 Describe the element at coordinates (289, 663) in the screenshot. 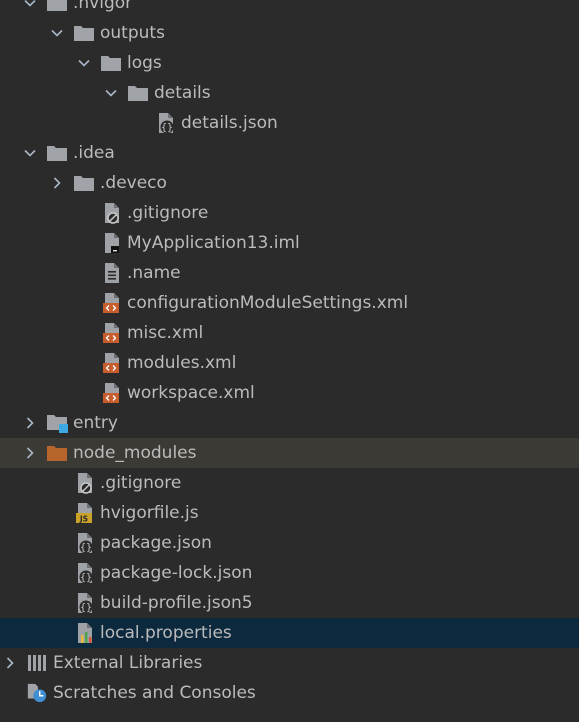

I see `tree-item-external-libraries: External Libraries` at that location.